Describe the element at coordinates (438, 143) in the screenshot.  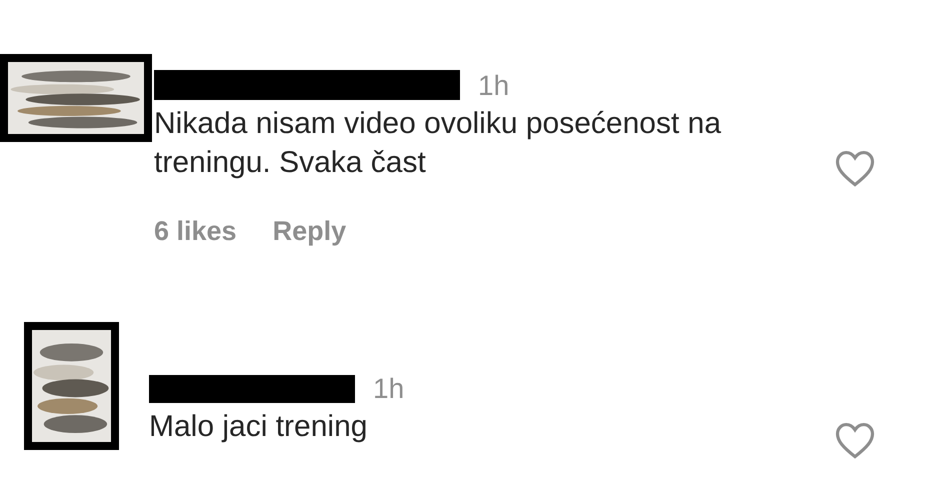
I see `comment-text: Nikada nisam video ovoliku posećenost na treningu. Svaka čast` at that location.